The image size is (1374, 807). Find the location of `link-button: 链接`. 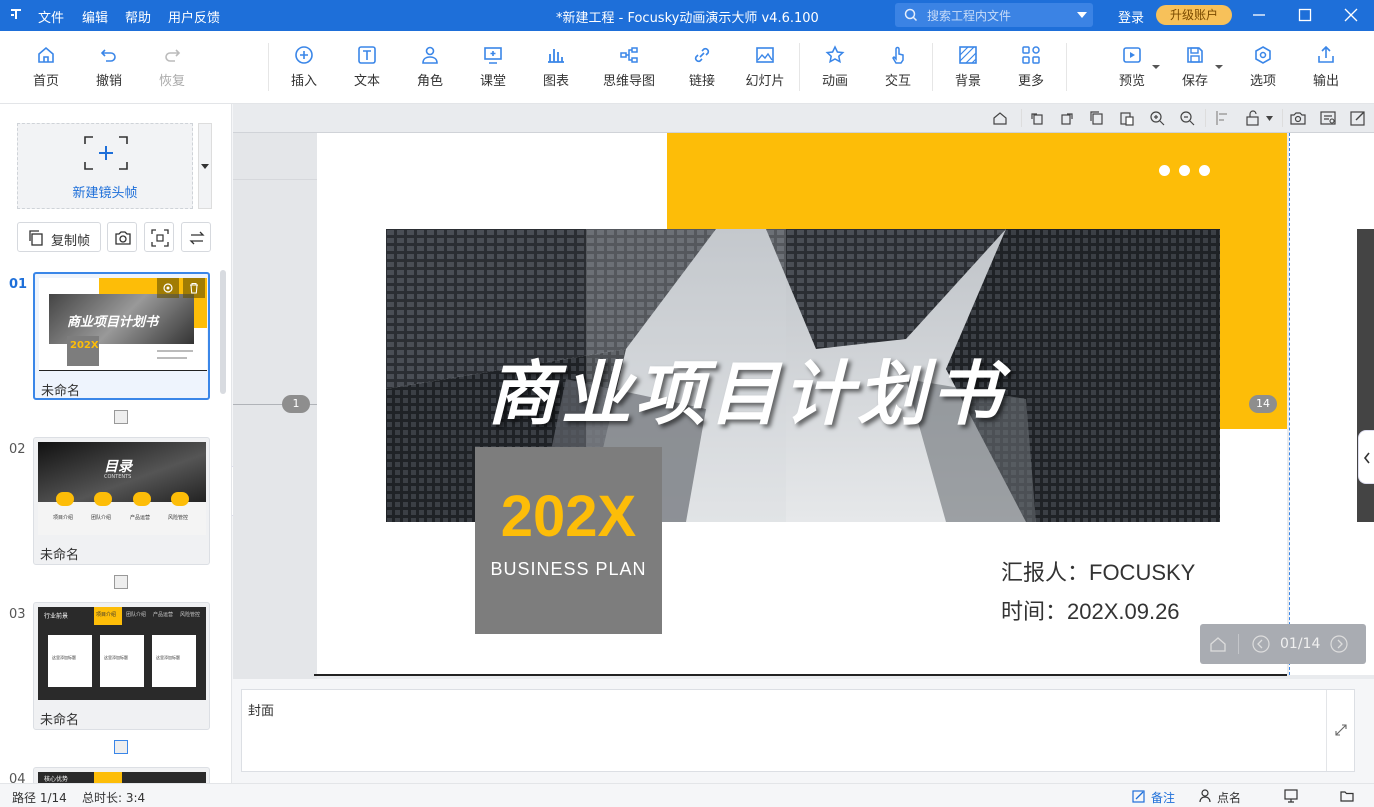

link-button: 链接 is located at coordinates (702, 67).